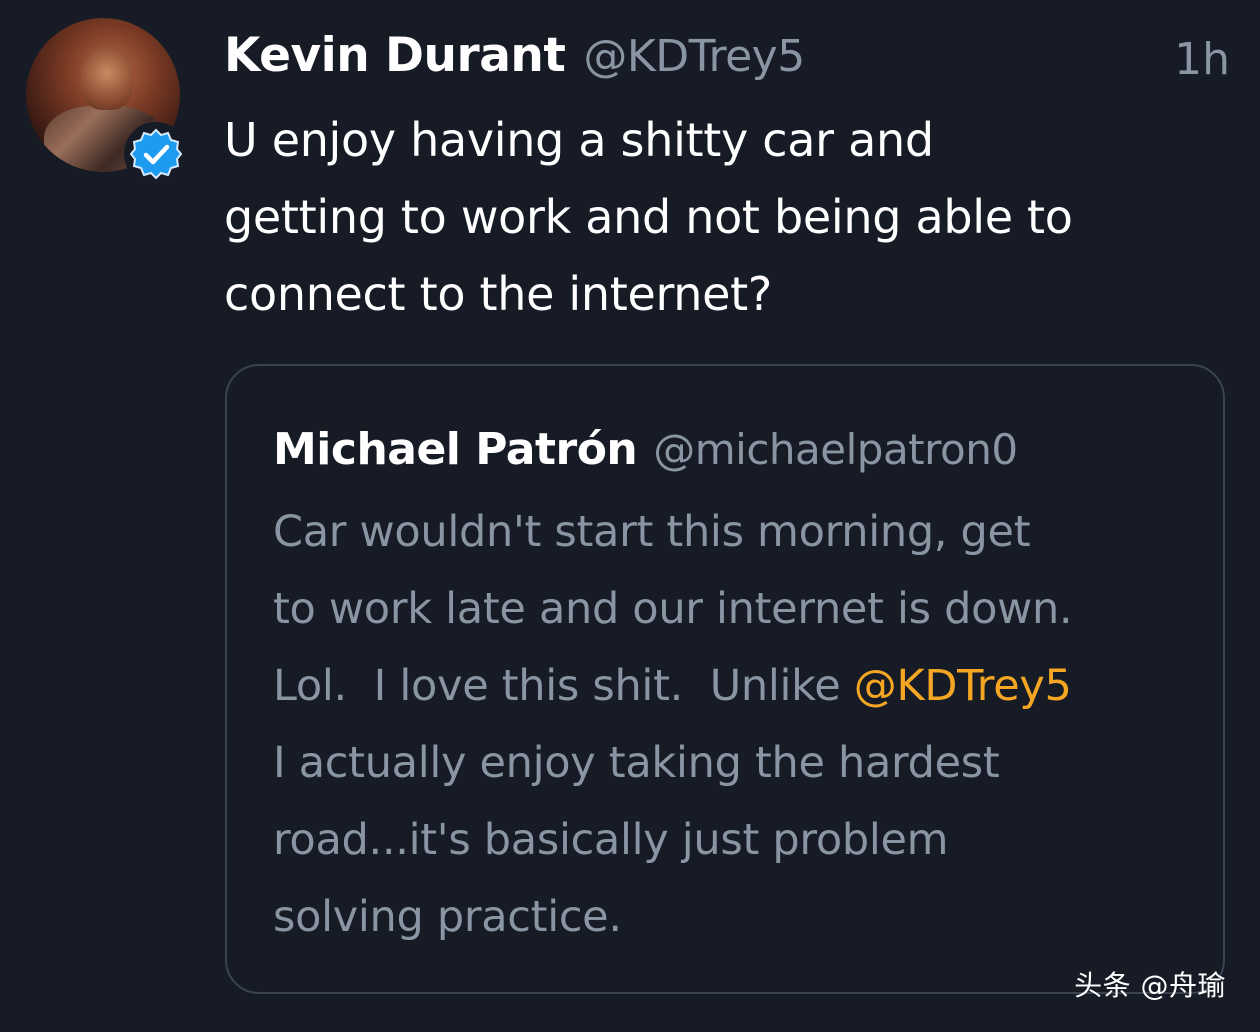  What do you see at coordinates (455, 449) in the screenshot?
I see `quoted-author-name: Michael Patrón` at bounding box center [455, 449].